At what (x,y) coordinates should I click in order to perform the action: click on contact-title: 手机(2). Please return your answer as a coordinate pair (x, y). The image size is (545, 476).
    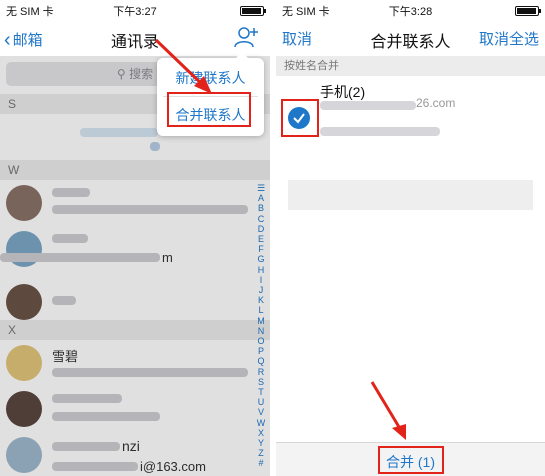
    Looking at the image, I should click on (343, 92).